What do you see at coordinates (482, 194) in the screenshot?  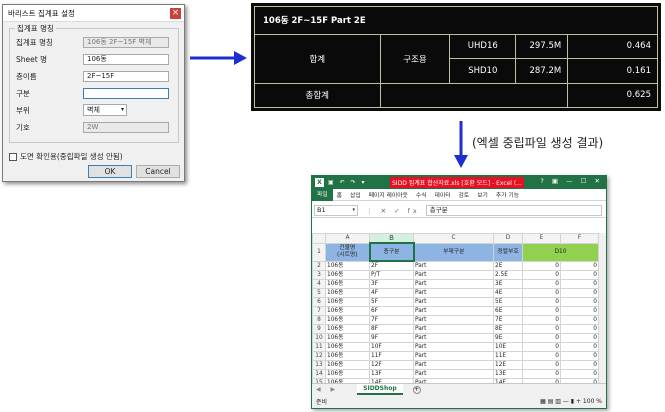 I see `tab-view: 보기` at bounding box center [482, 194].